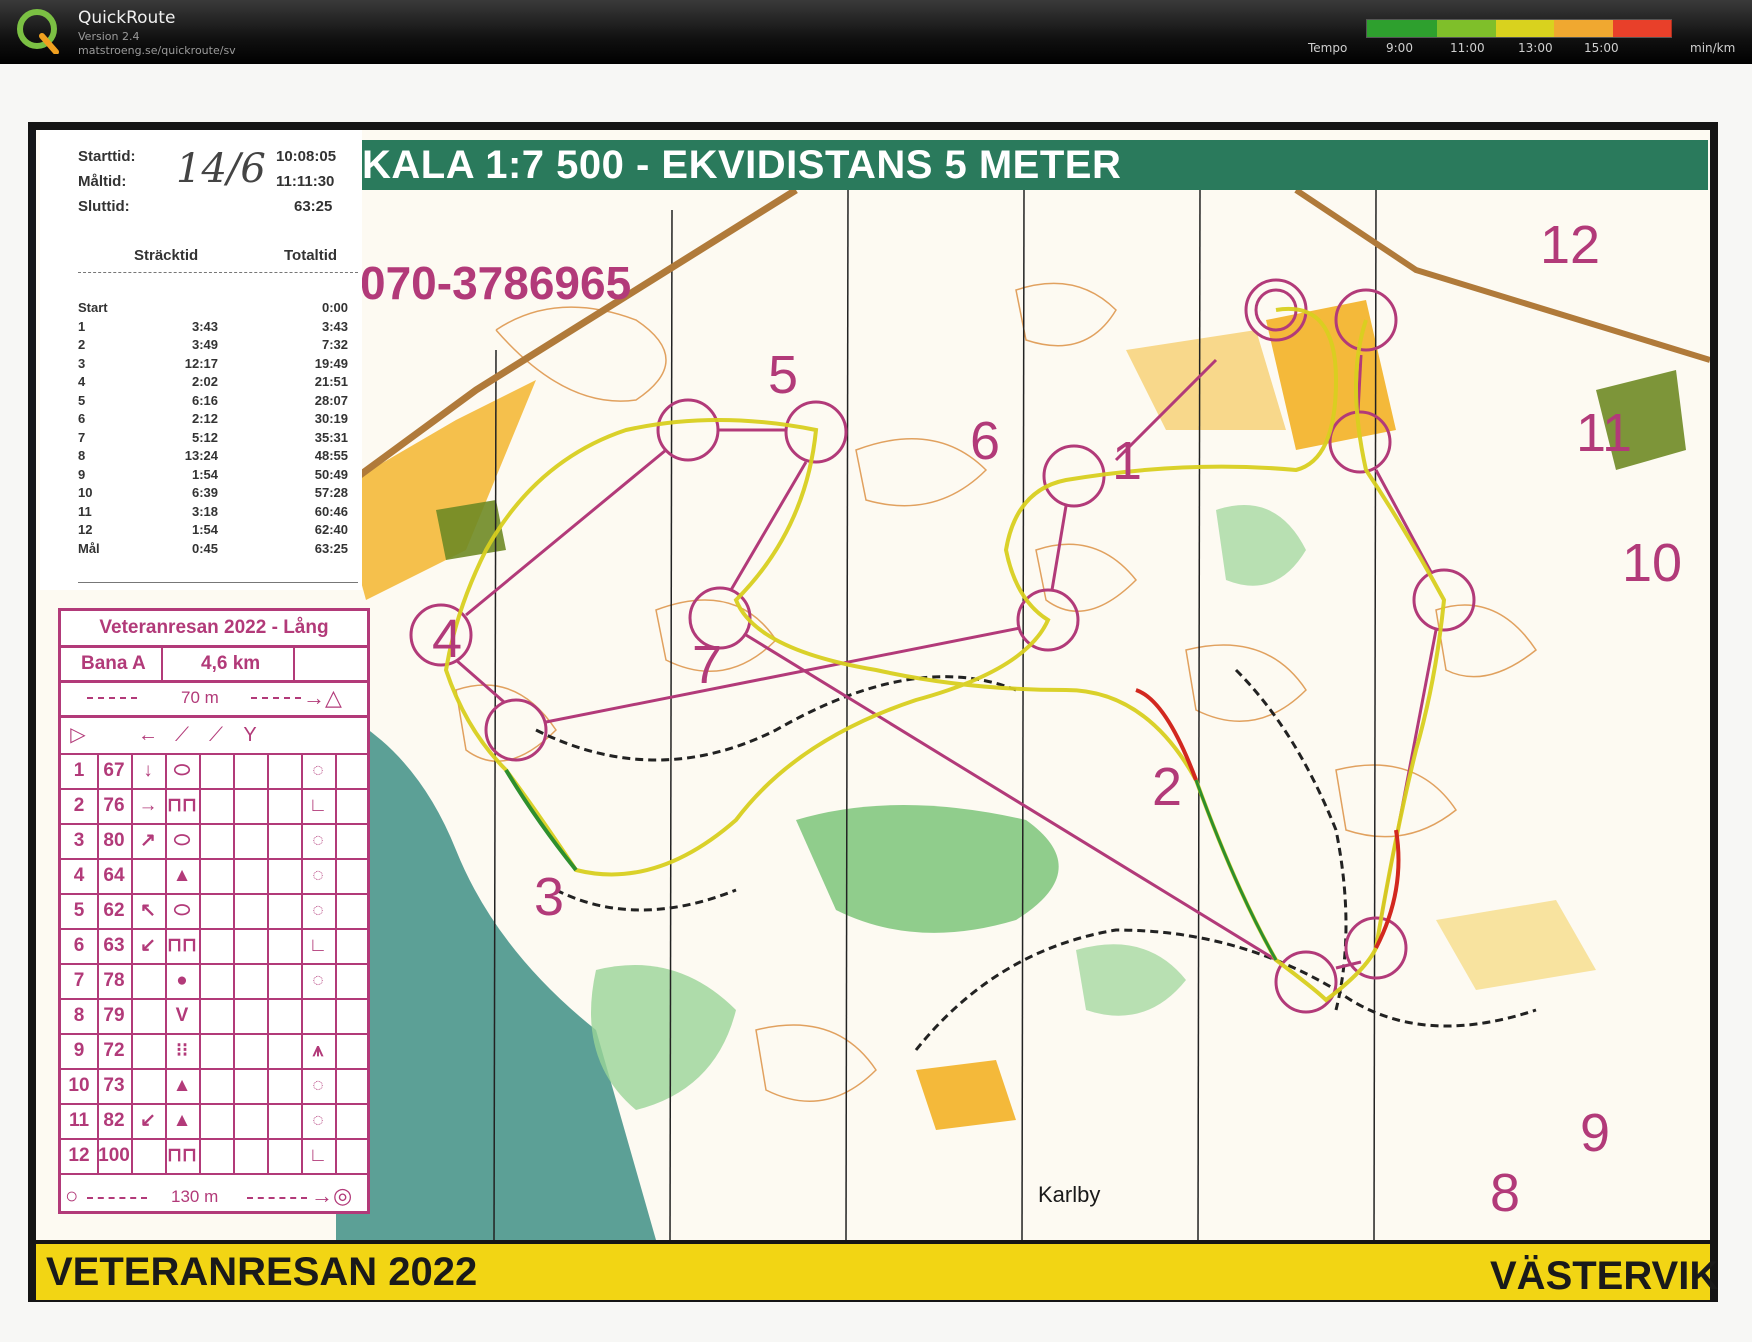 The height and width of the screenshot is (1342, 1752). Describe the element at coordinates (115, 1085) in the screenshot. I see `cd-cell-code: 73` at that location.